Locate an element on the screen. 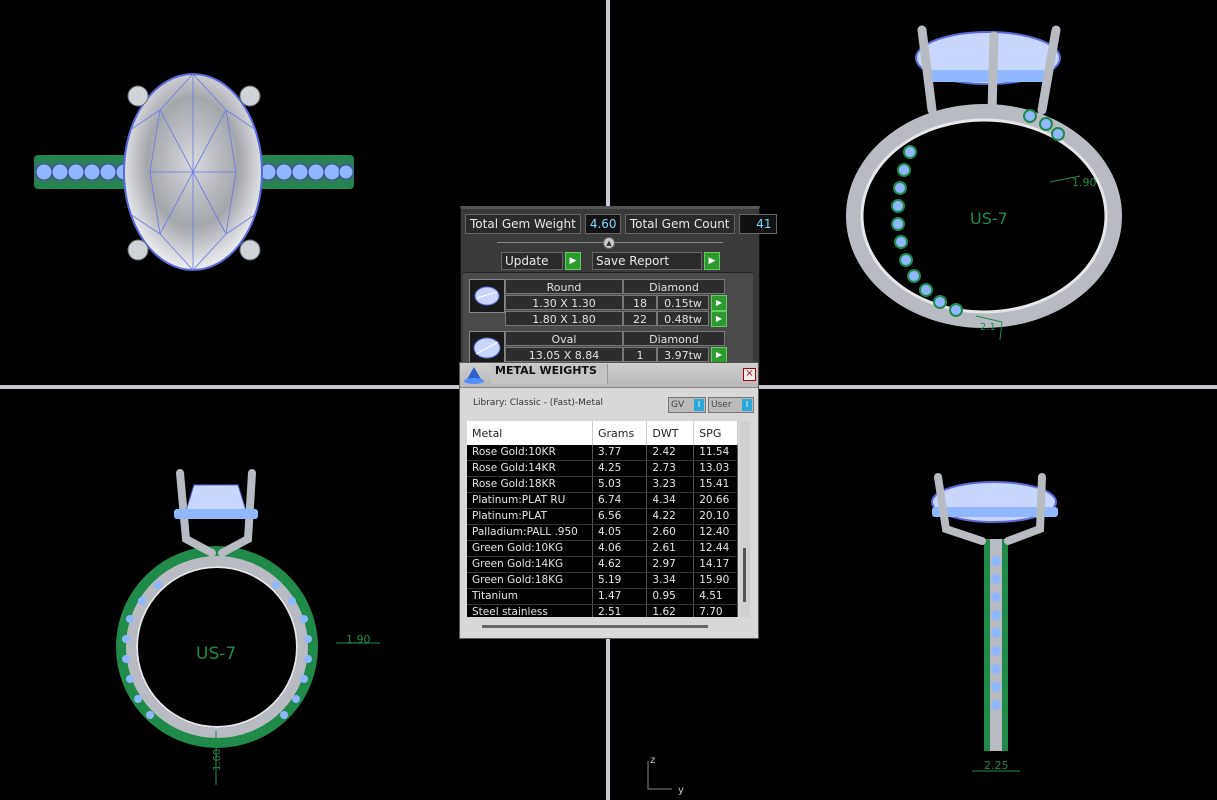 Image resolution: width=1217 pixels, height=800 pixels. axis-z-label: z is located at coordinates (652, 760).